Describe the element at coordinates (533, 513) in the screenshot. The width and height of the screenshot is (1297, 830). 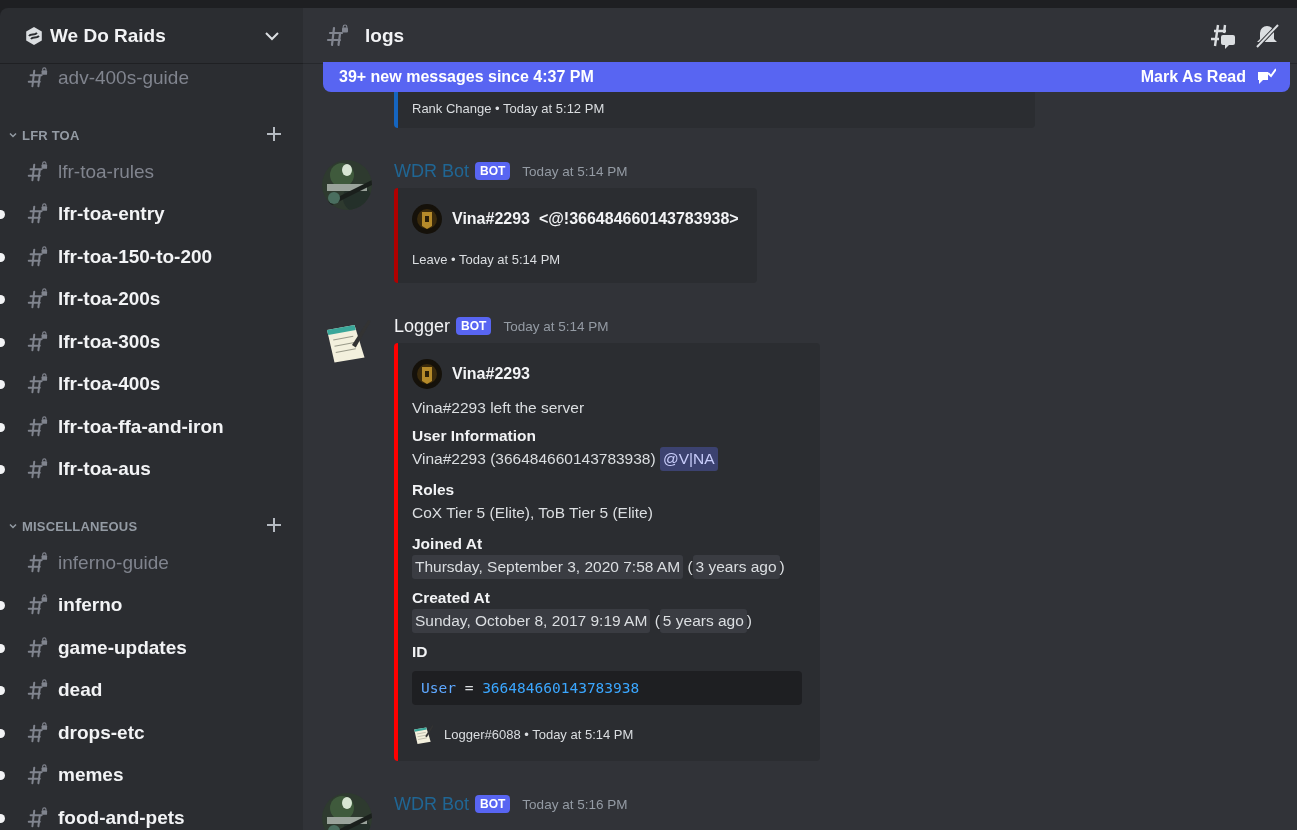
I see `field-value: CoX Tier 5 (Elite), ToB Tier 5 (Elite)` at that location.